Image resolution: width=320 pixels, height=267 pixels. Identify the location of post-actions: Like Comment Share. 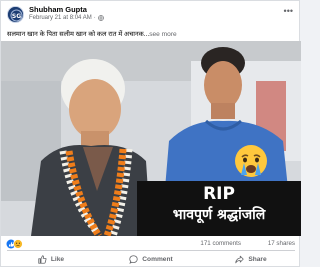
(151, 259).